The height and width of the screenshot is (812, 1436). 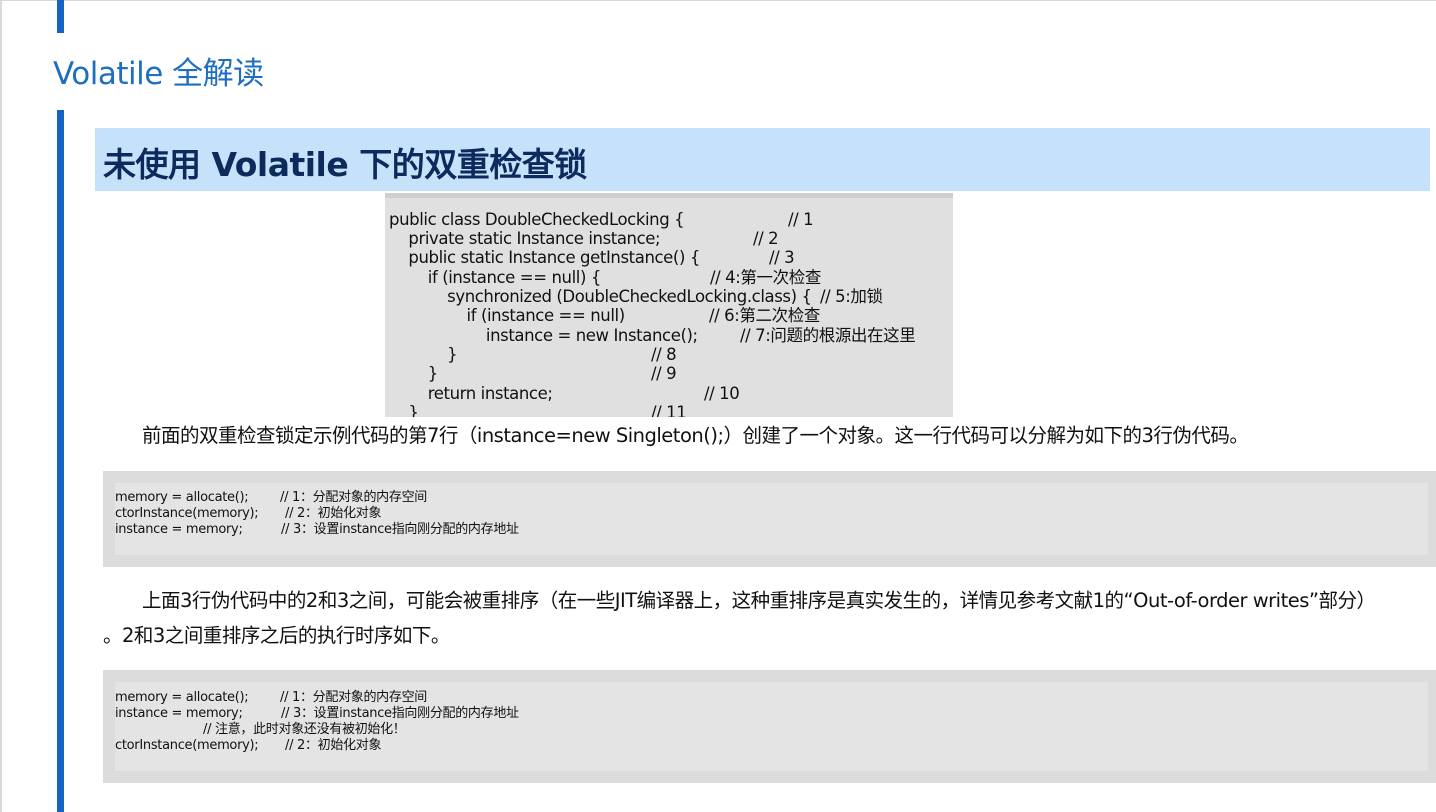 What do you see at coordinates (765, 277) in the screenshot?
I see `code-comment: // 4:第一次检查` at bounding box center [765, 277].